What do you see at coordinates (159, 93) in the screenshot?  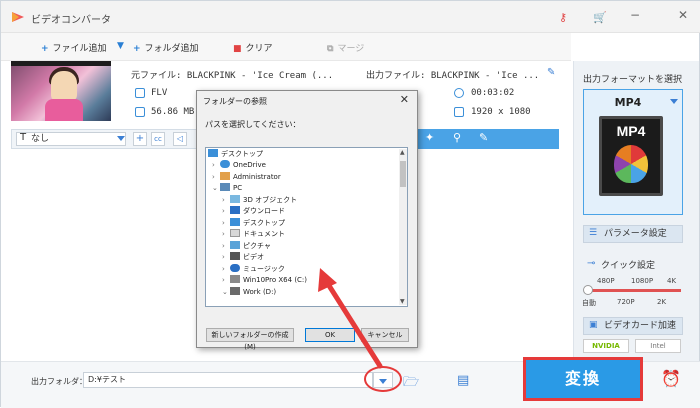 I see `source-format: FLV` at bounding box center [159, 93].